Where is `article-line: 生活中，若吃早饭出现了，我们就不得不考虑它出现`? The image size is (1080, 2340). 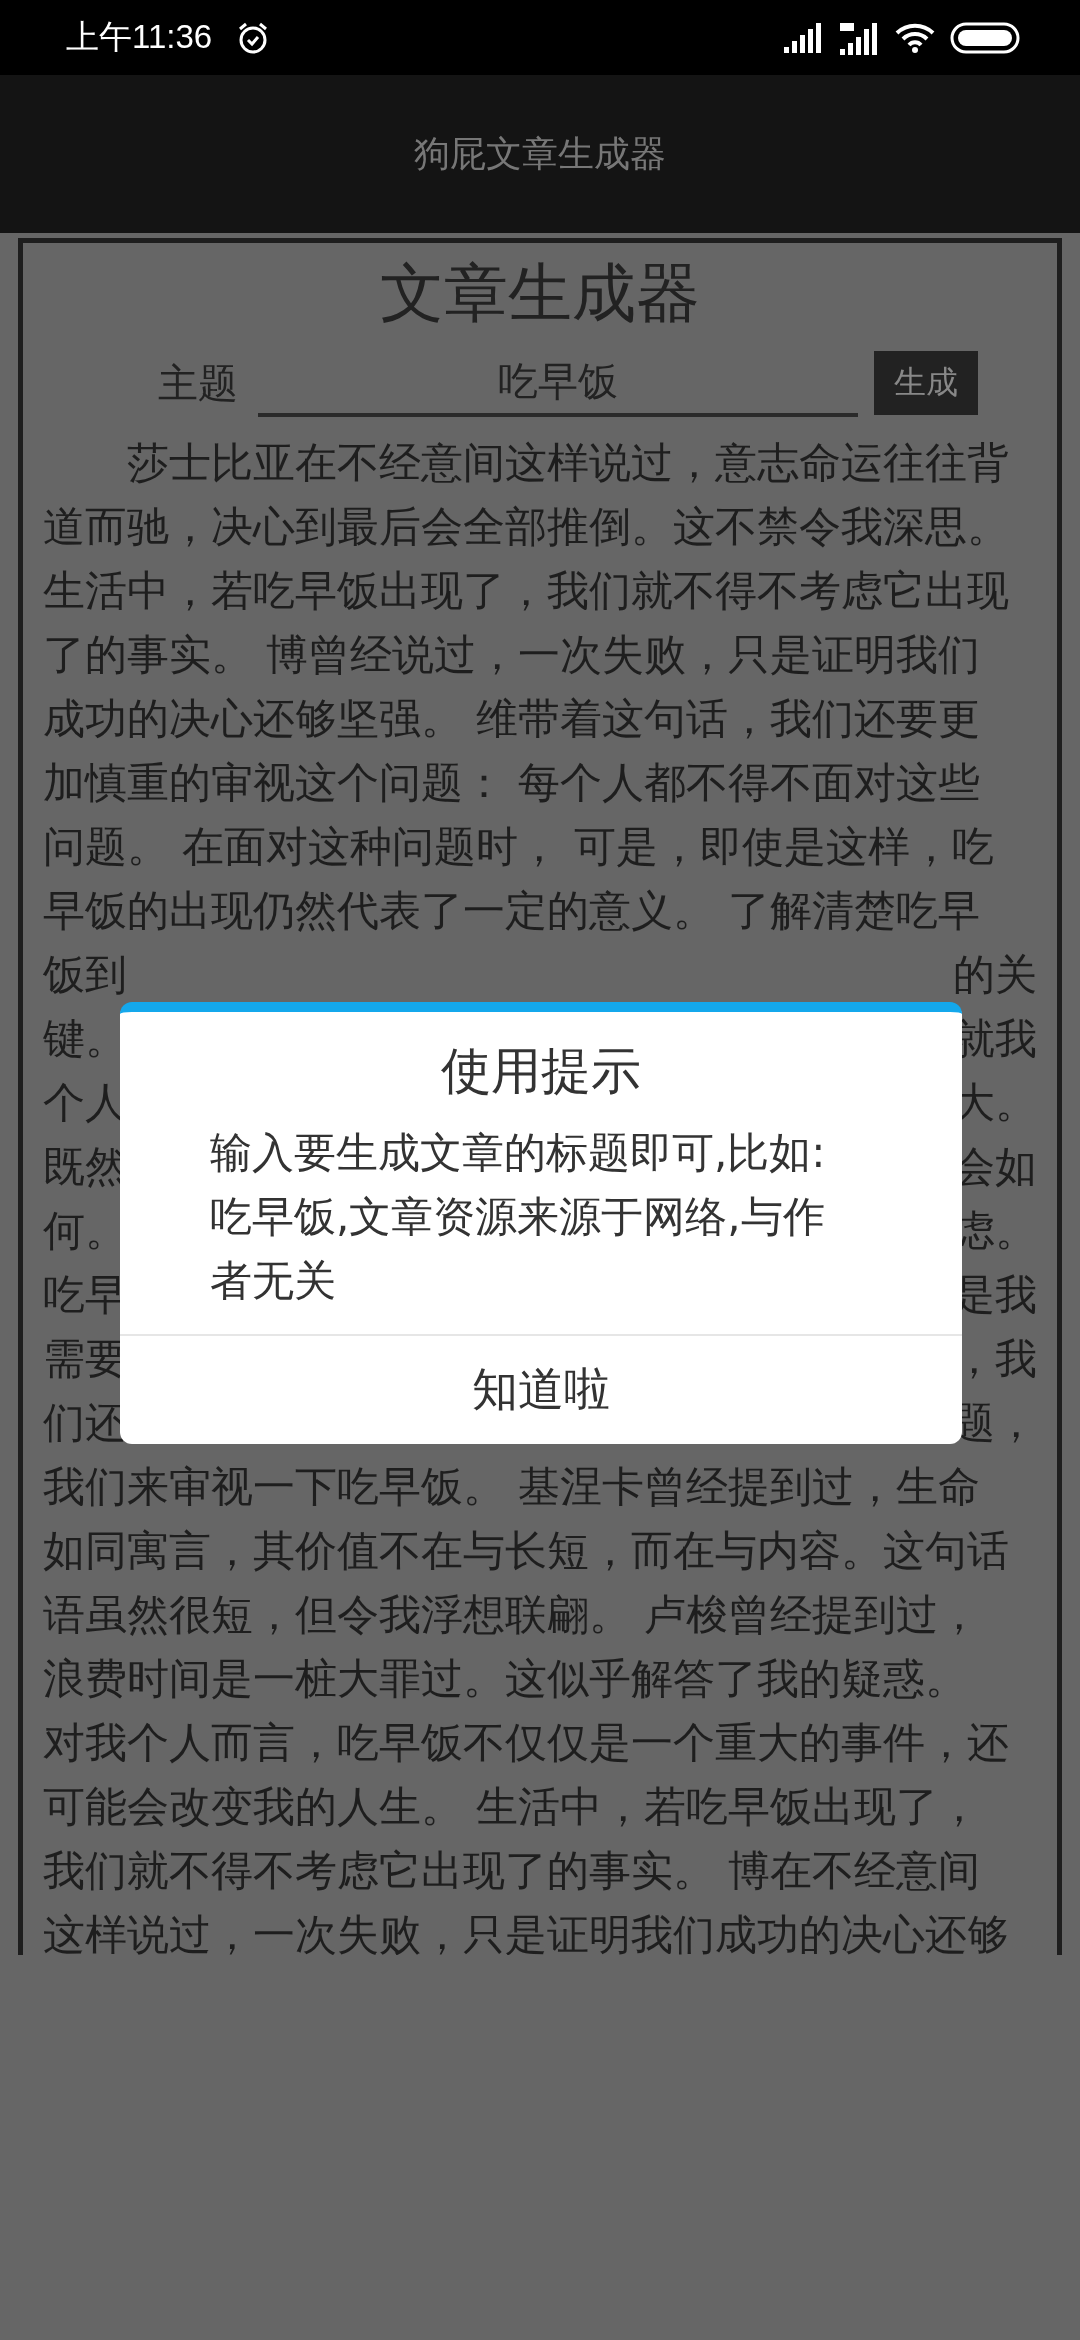 article-line: 生活中，若吃早饭出现了，我们就不得不考虑它出现 is located at coordinates (526, 591).